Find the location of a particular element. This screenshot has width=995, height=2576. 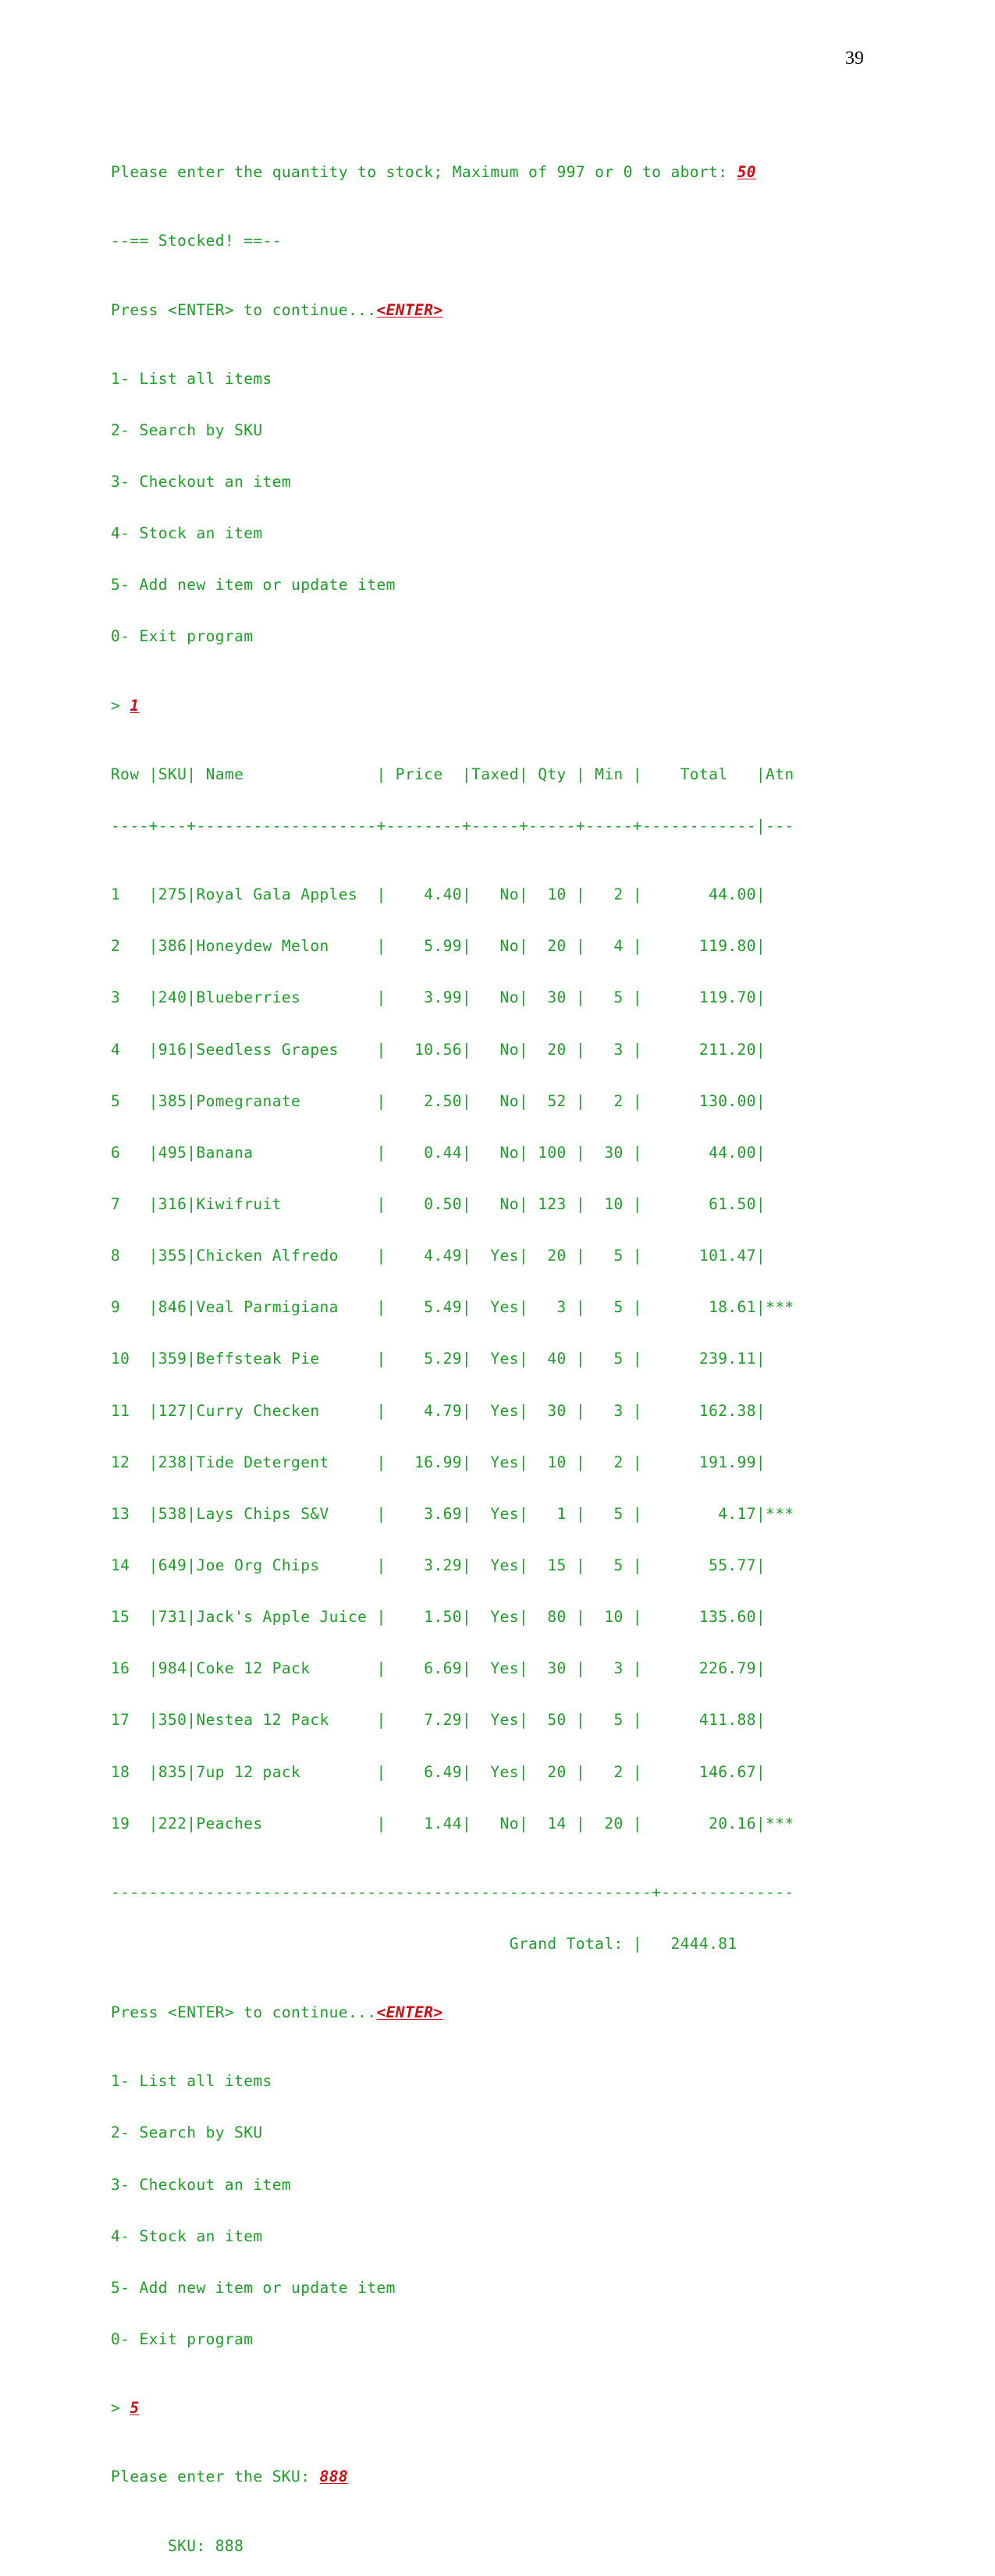

menu-item-exit-2: 0- Exit program is located at coordinates (501, 2339).